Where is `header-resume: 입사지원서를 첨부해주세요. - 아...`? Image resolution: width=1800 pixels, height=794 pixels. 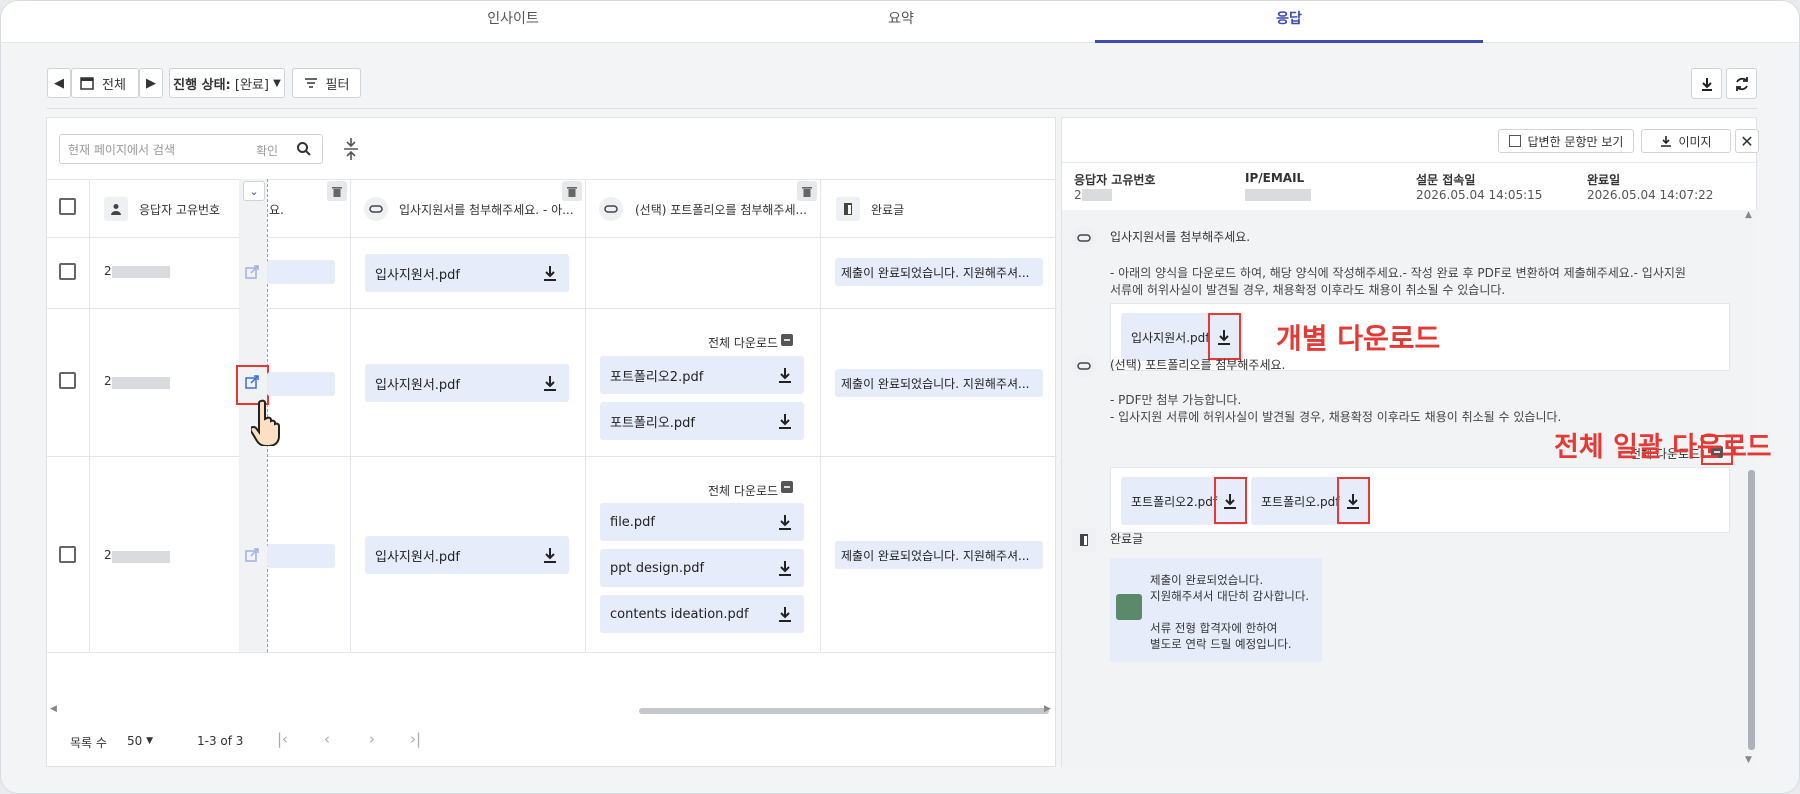
header-resume: 입사지원서를 첨부해주세요. - 아... is located at coordinates (486, 209).